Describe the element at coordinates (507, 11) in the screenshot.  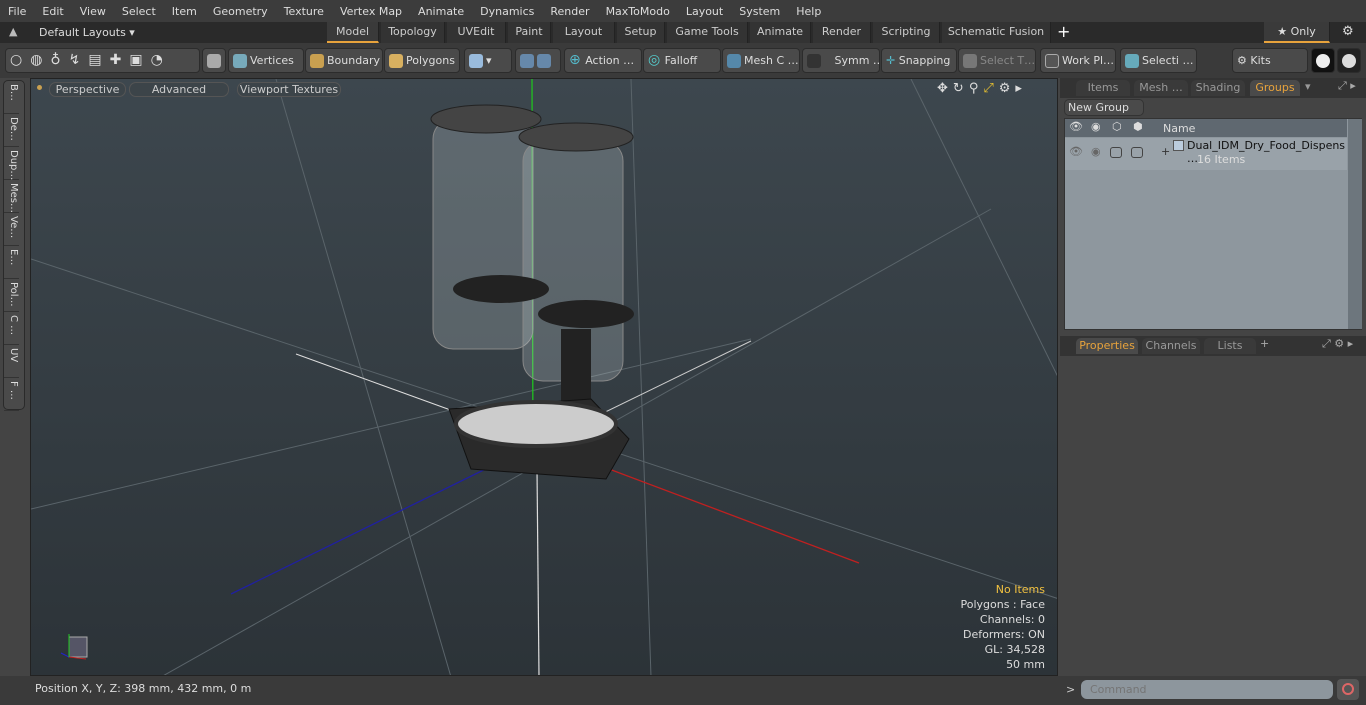
I see `menu-dynamics: Dynamics` at that location.